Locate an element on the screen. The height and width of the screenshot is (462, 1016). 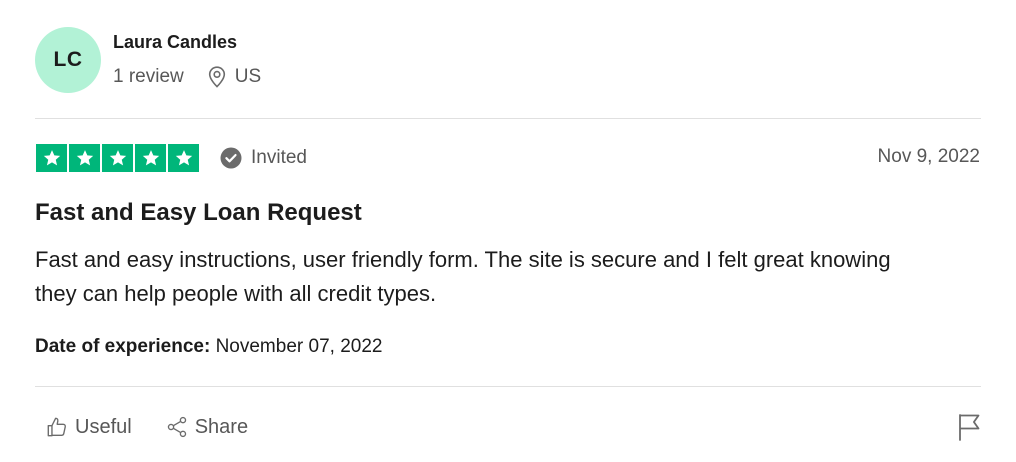
flag-icon is located at coordinates (969, 427).